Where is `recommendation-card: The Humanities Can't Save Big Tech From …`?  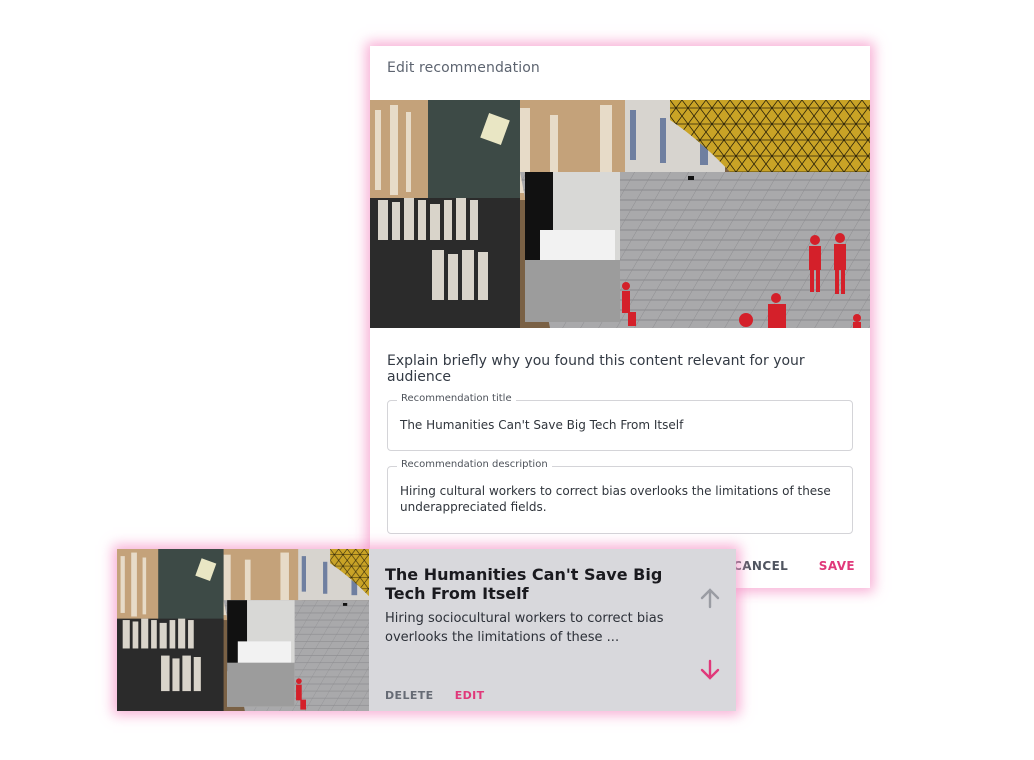 recommendation-card: The Humanities Can't Save Big Tech From … is located at coordinates (426, 630).